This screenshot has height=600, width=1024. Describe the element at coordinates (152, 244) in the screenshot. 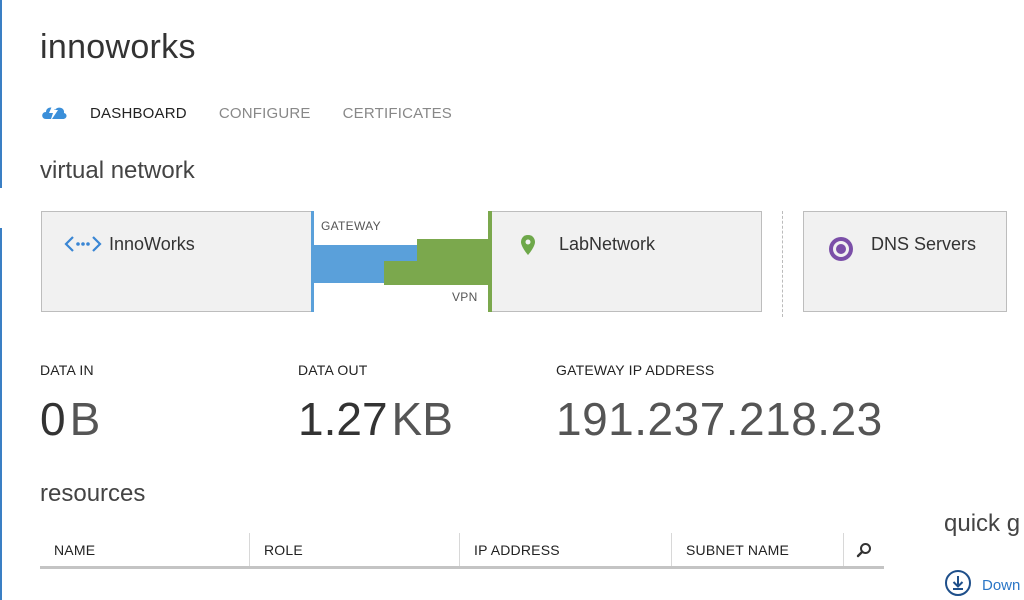

I see `local-network-label: InnoWorks` at that location.